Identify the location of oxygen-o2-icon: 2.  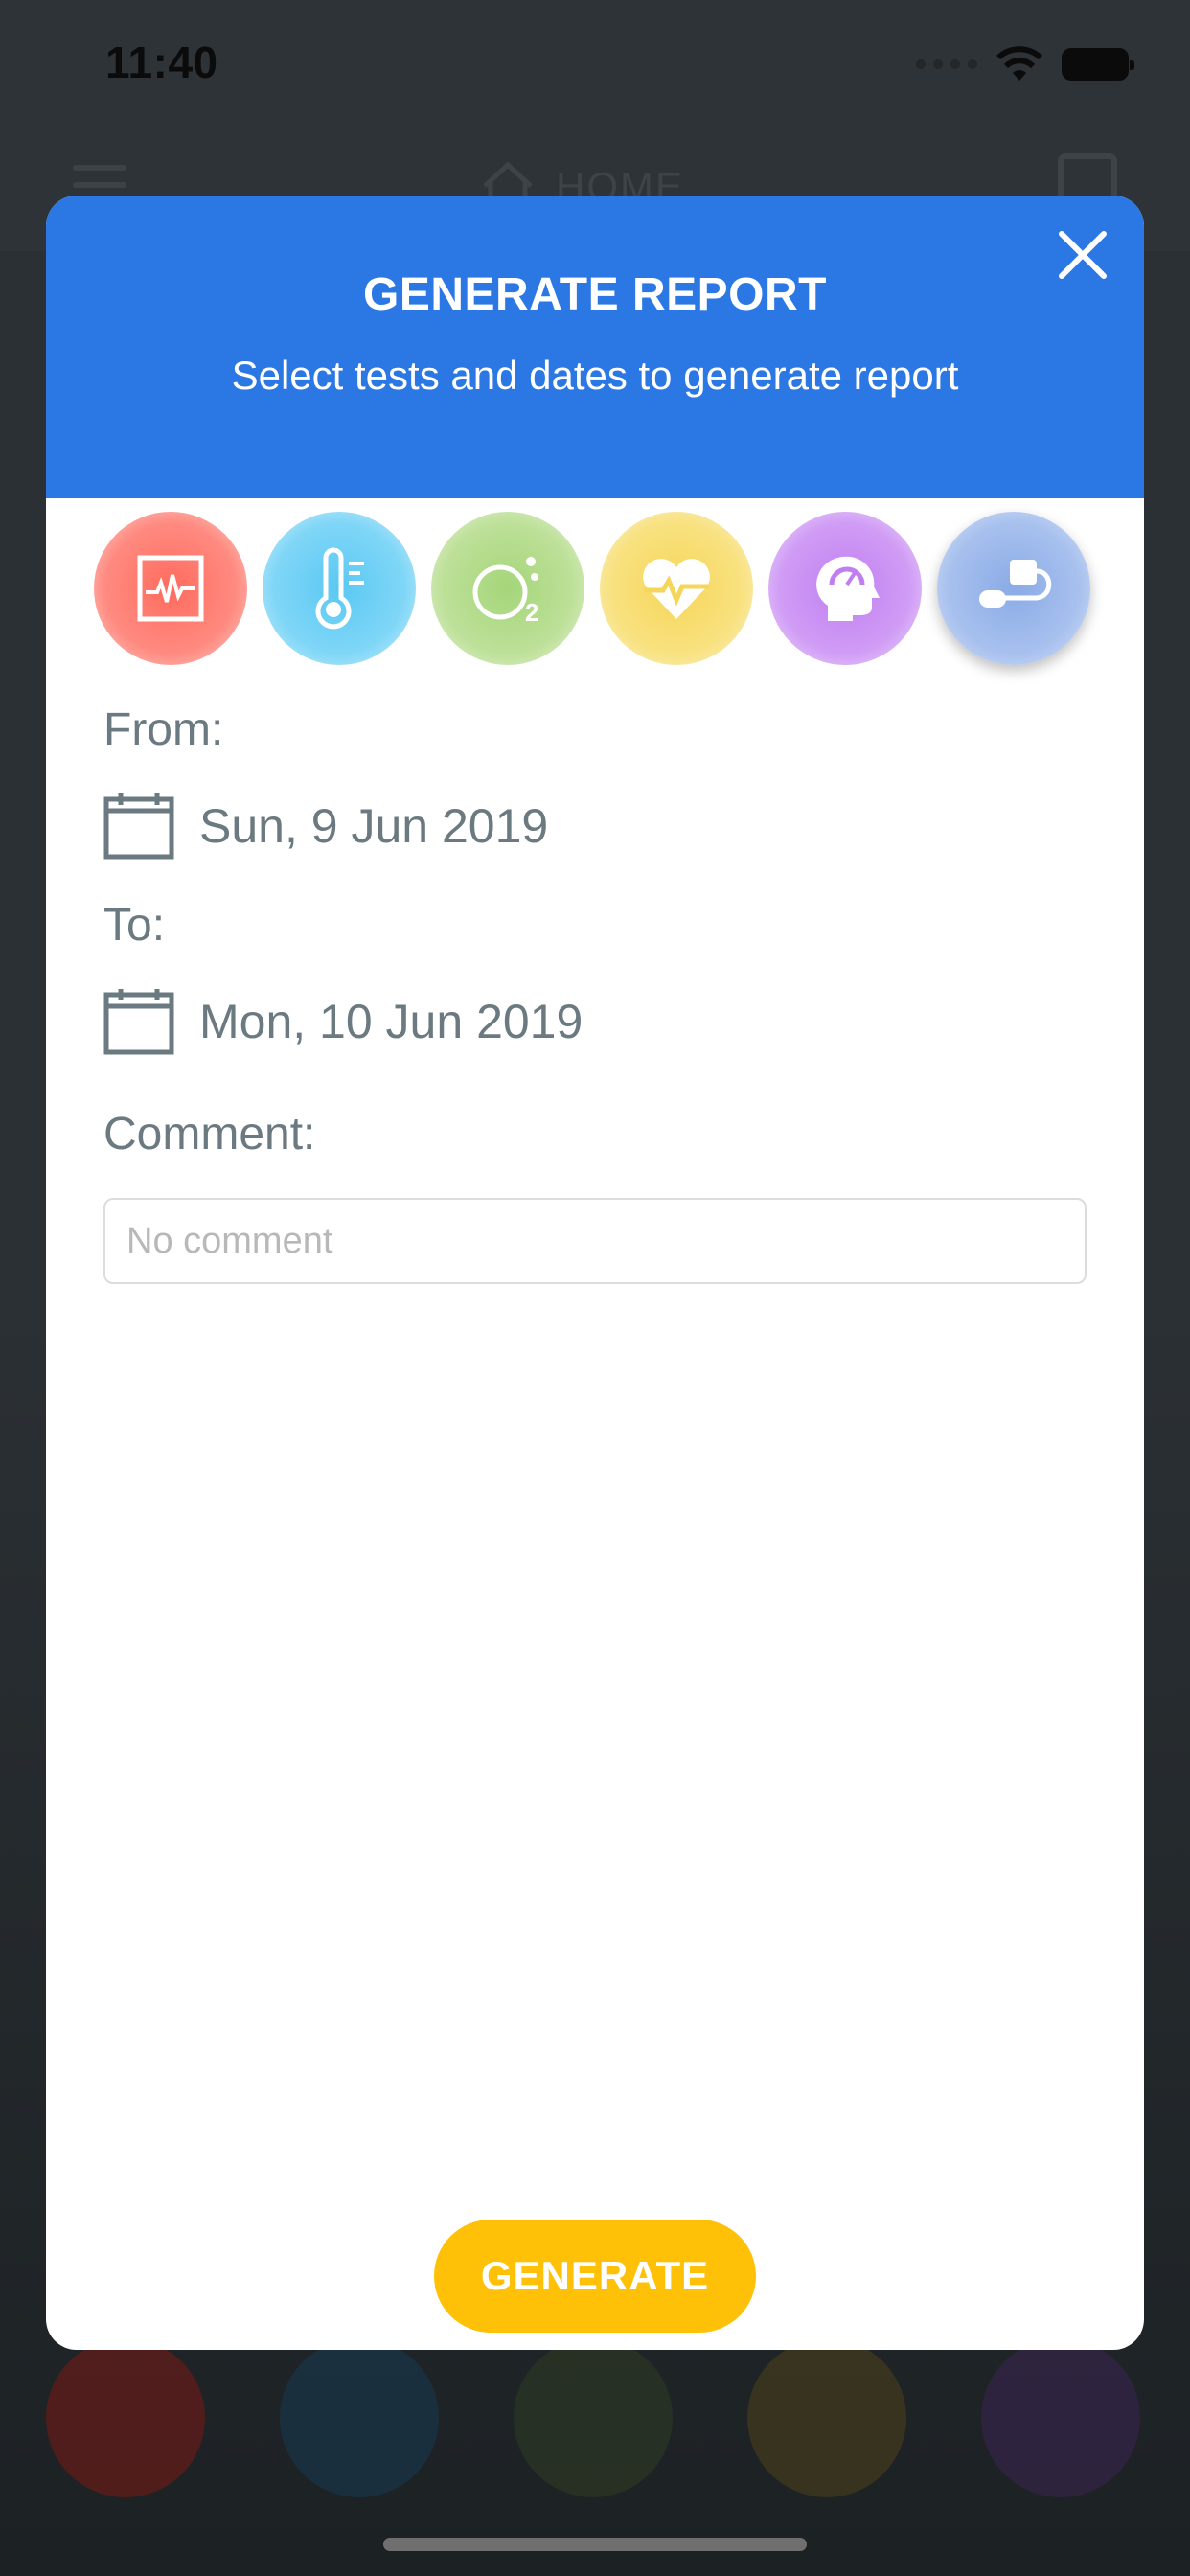
(505, 592).